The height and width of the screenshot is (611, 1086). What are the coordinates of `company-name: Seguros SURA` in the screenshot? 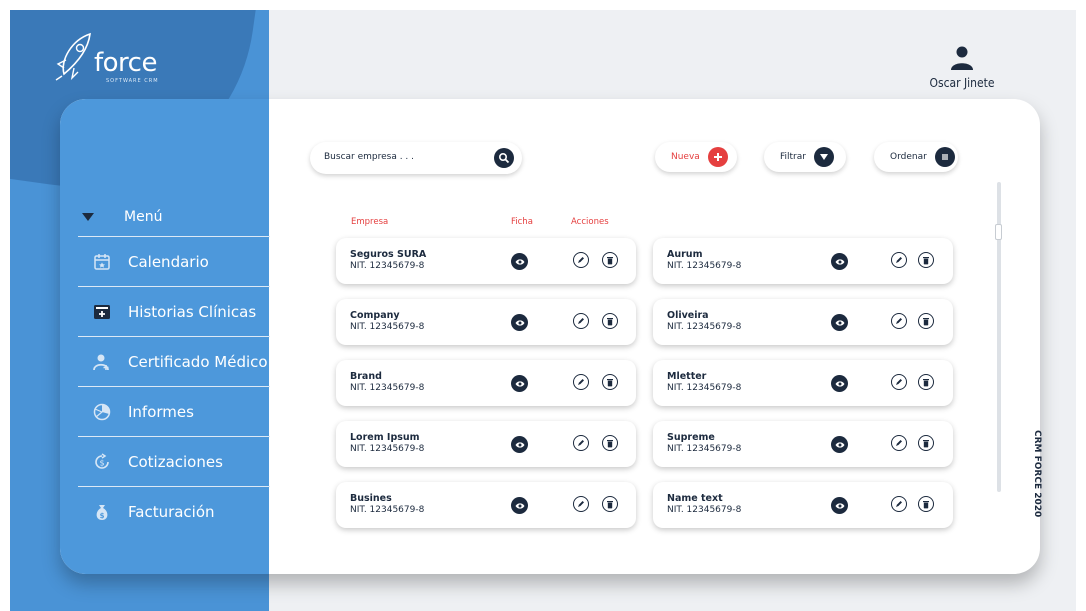 It's located at (388, 254).